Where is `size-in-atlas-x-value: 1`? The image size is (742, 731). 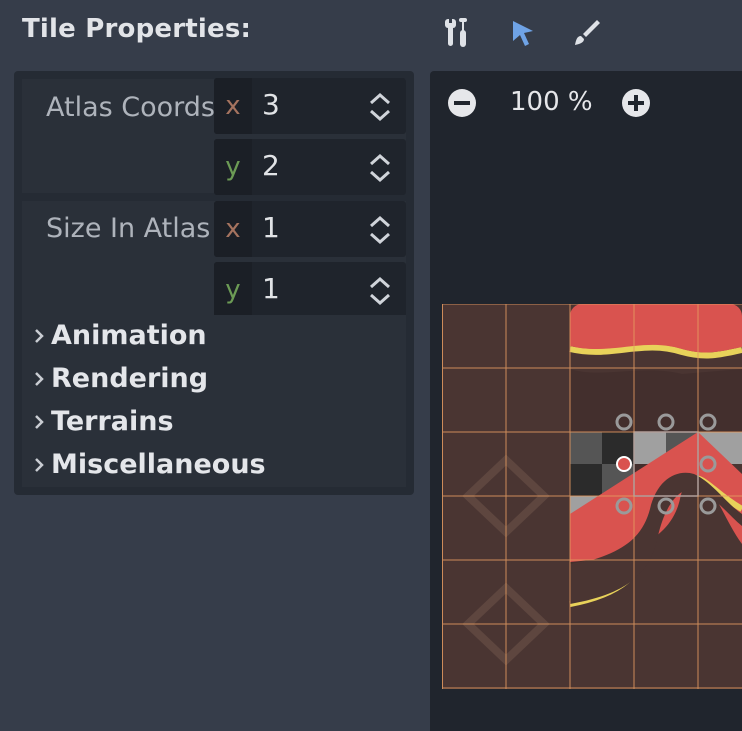
size-in-atlas-x-value: 1 is located at coordinates (271, 227).